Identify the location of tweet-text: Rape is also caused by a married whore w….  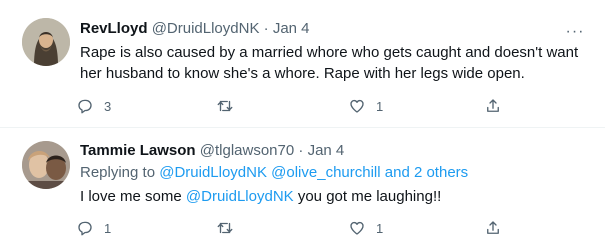
(329, 63).